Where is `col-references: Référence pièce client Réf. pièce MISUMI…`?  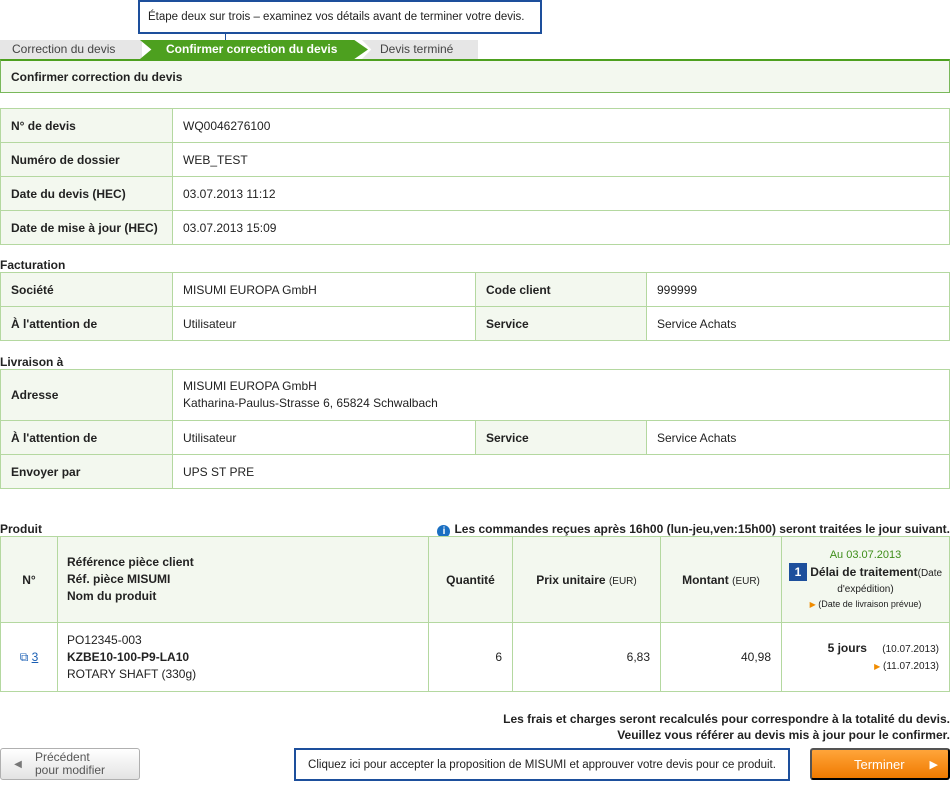 col-references: Référence pièce client Réf. pièce MISUMI… is located at coordinates (243, 579).